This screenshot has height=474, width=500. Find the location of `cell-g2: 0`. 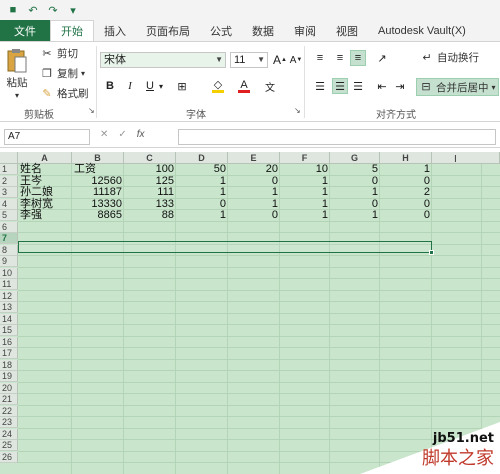

cell-g2: 0 is located at coordinates (355, 181).